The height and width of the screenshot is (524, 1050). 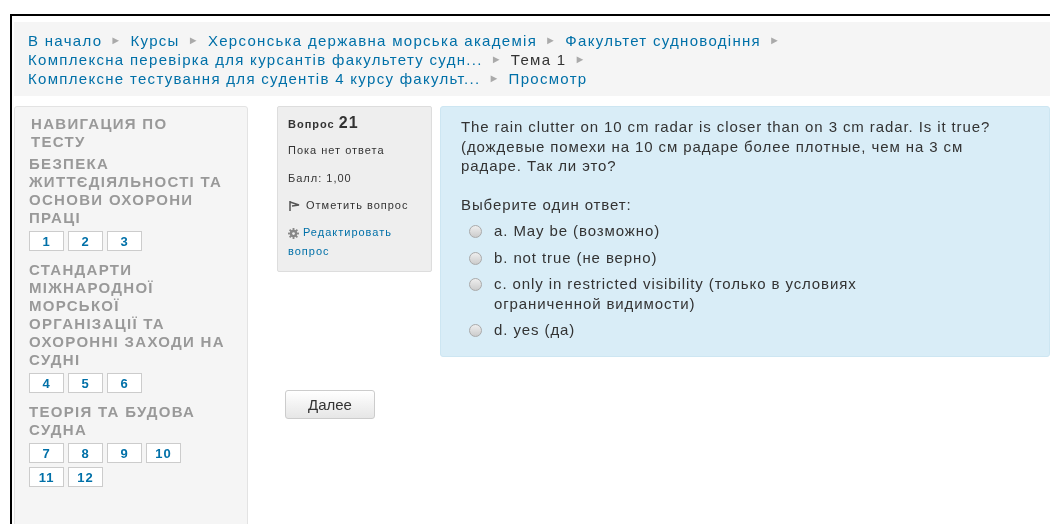 What do you see at coordinates (354, 205) in the screenshot?
I see `flag-question-link: Отметить вопрос` at bounding box center [354, 205].